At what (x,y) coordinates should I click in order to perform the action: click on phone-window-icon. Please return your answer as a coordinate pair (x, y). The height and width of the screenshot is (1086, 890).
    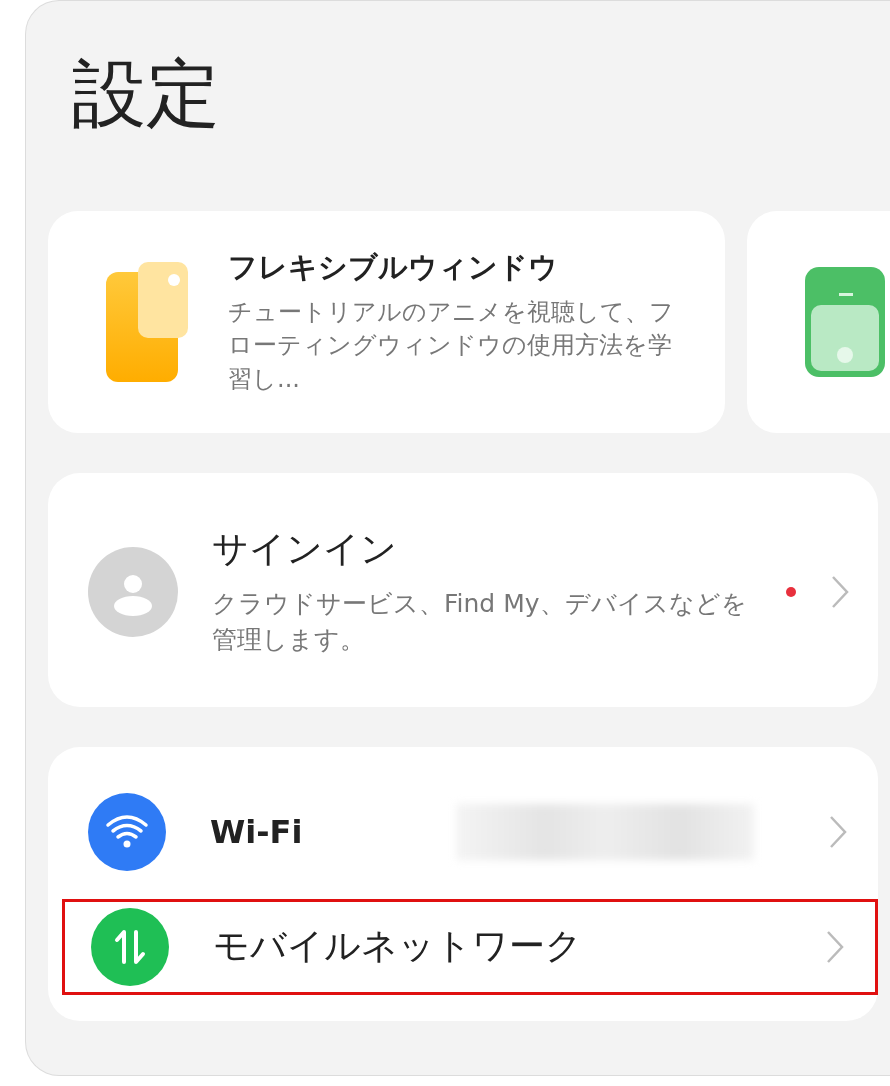
    Looking at the image, I should click on (845, 322).